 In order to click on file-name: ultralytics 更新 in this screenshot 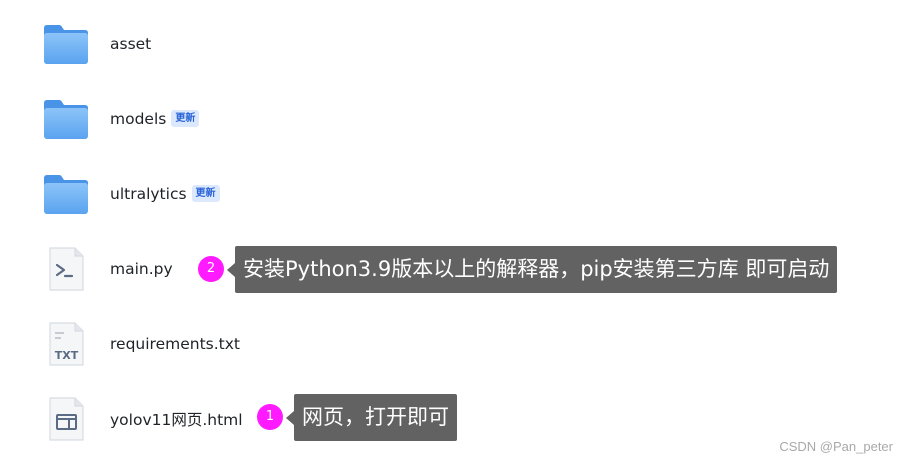, I will do `click(165, 194)`.